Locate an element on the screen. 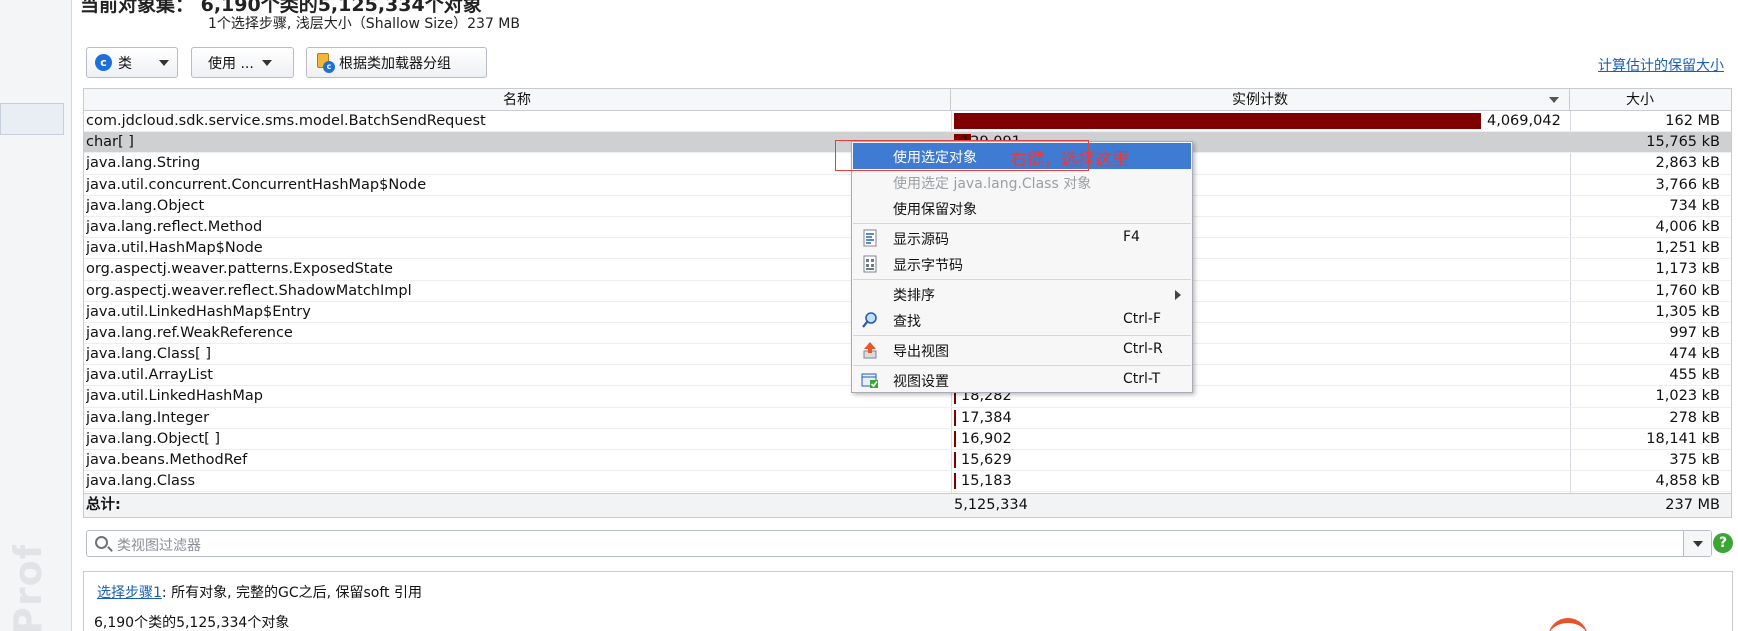 The width and height of the screenshot is (1738, 631). size-cell: 455 kB is located at coordinates (1694, 375).